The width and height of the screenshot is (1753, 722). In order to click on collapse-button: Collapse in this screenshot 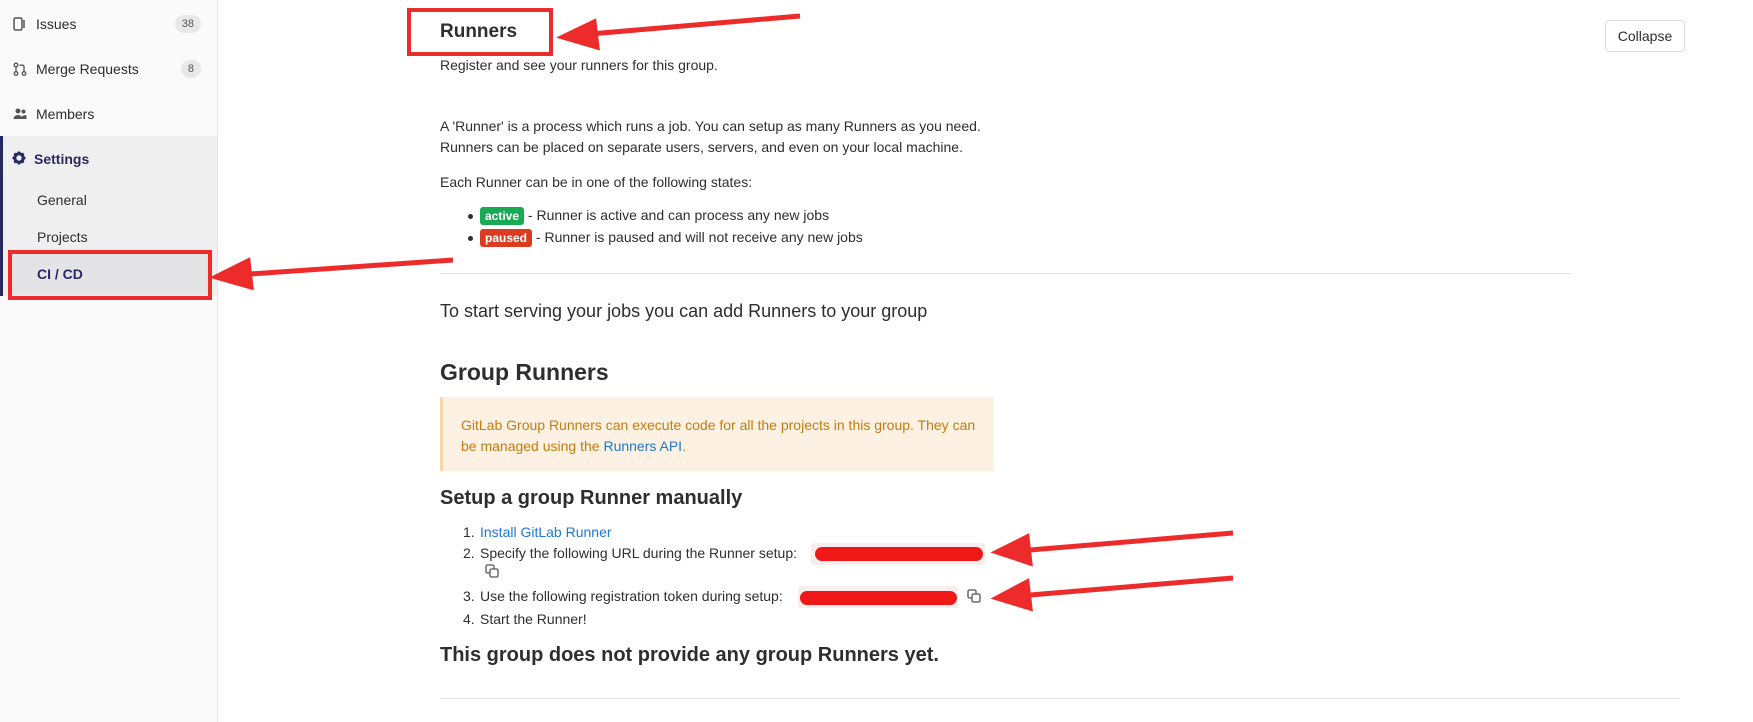, I will do `click(1645, 36)`.